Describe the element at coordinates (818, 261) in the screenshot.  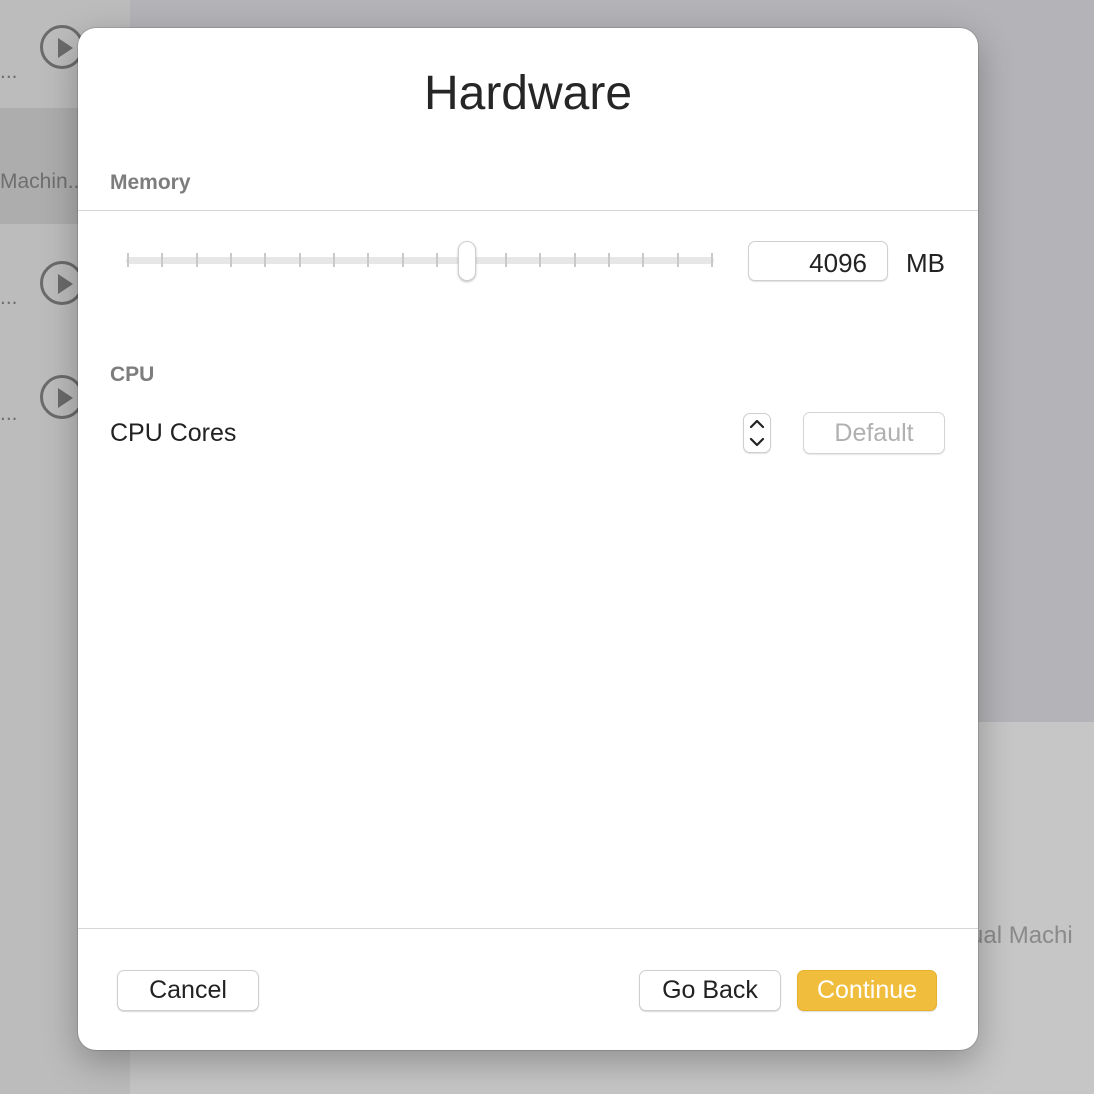
I see `memory-input: 4096` at that location.